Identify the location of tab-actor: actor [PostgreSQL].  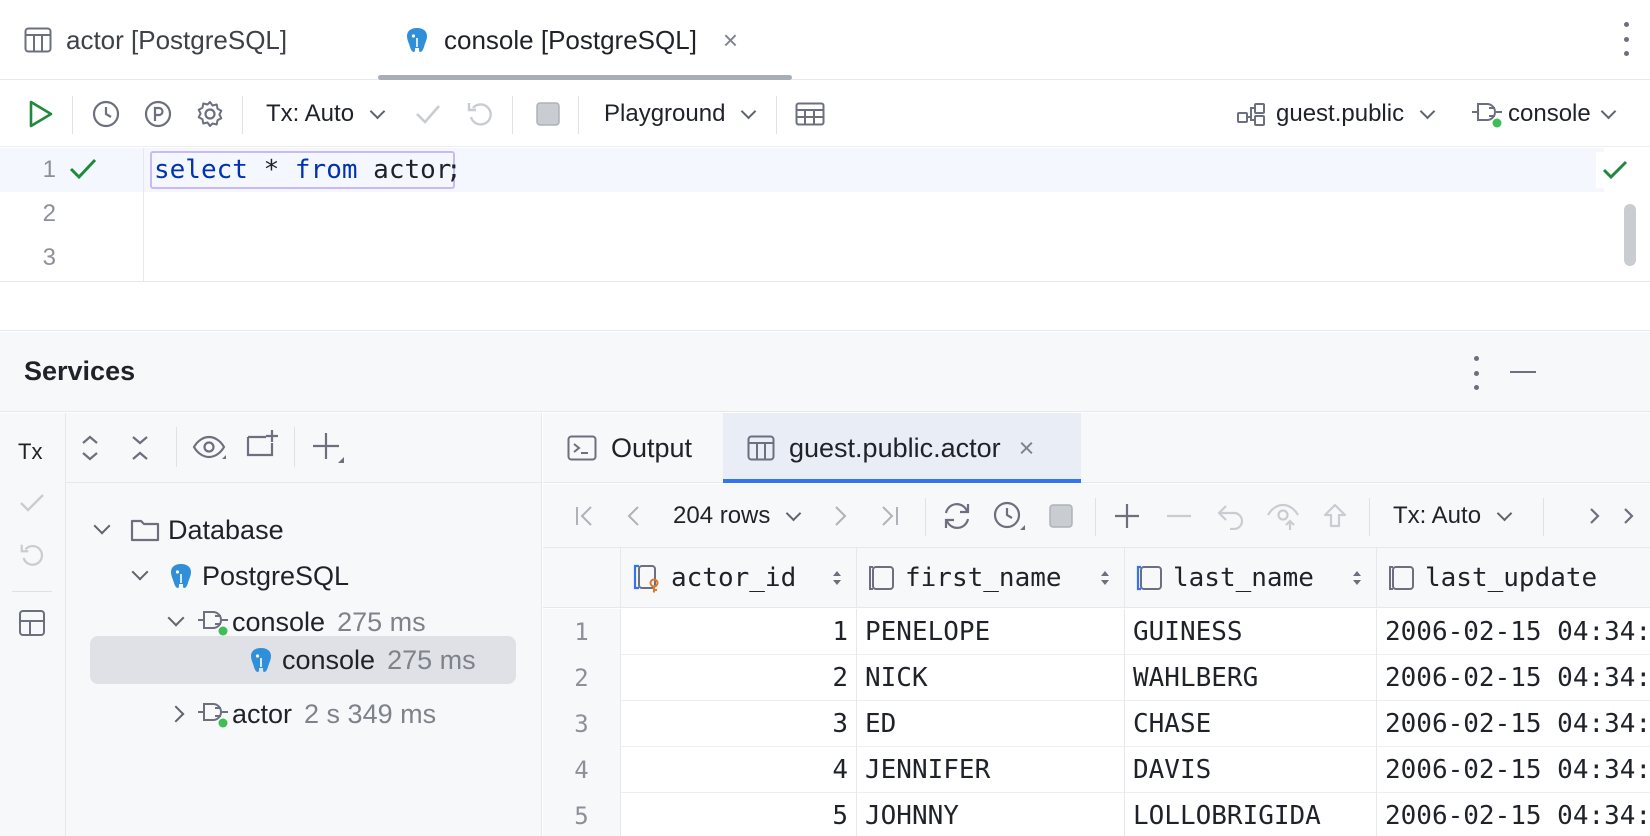
(155, 40).